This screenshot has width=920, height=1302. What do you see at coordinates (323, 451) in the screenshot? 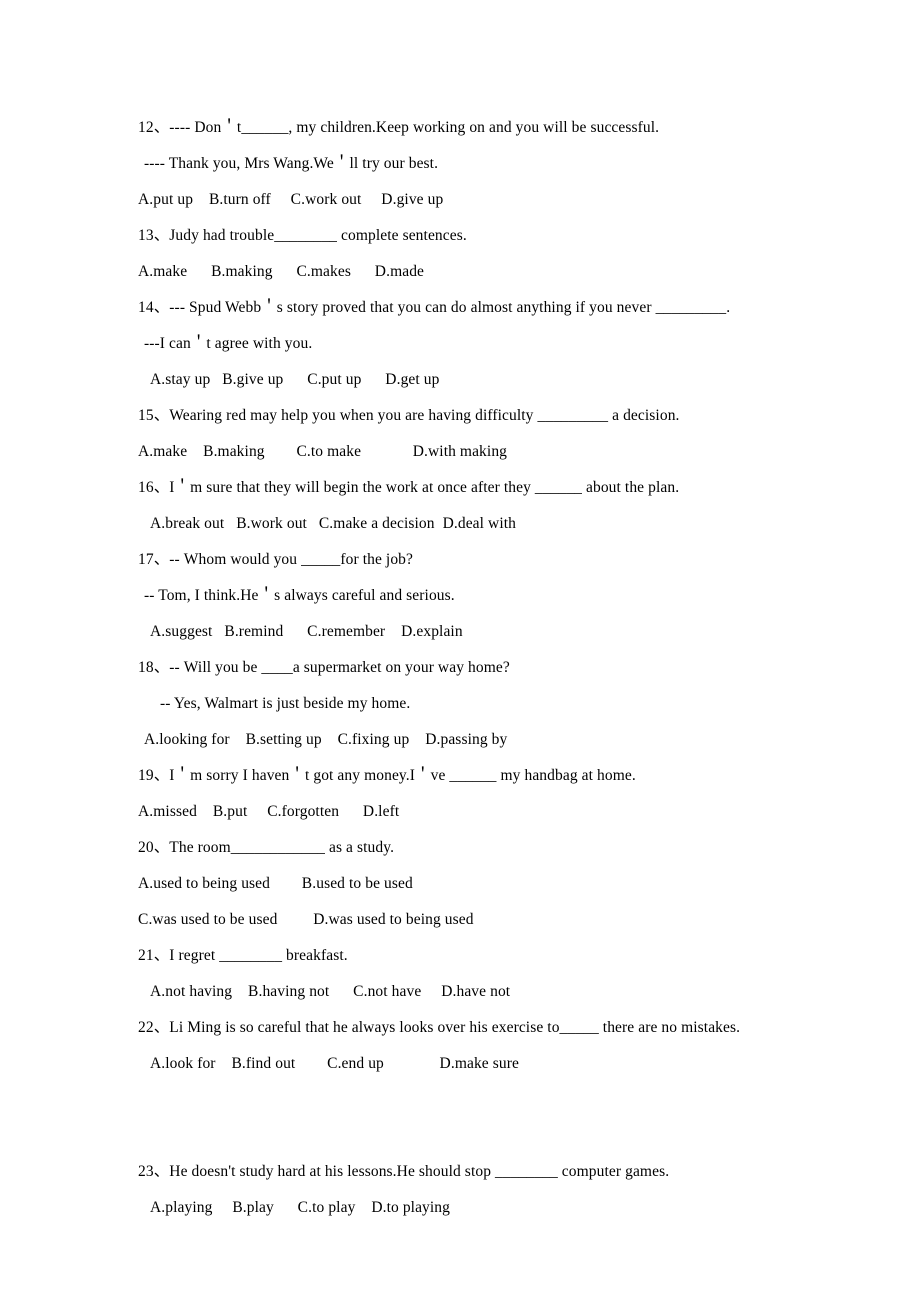
I see `worksheet-line-q15-options: A.make B.making C.to make D.with making` at bounding box center [323, 451].